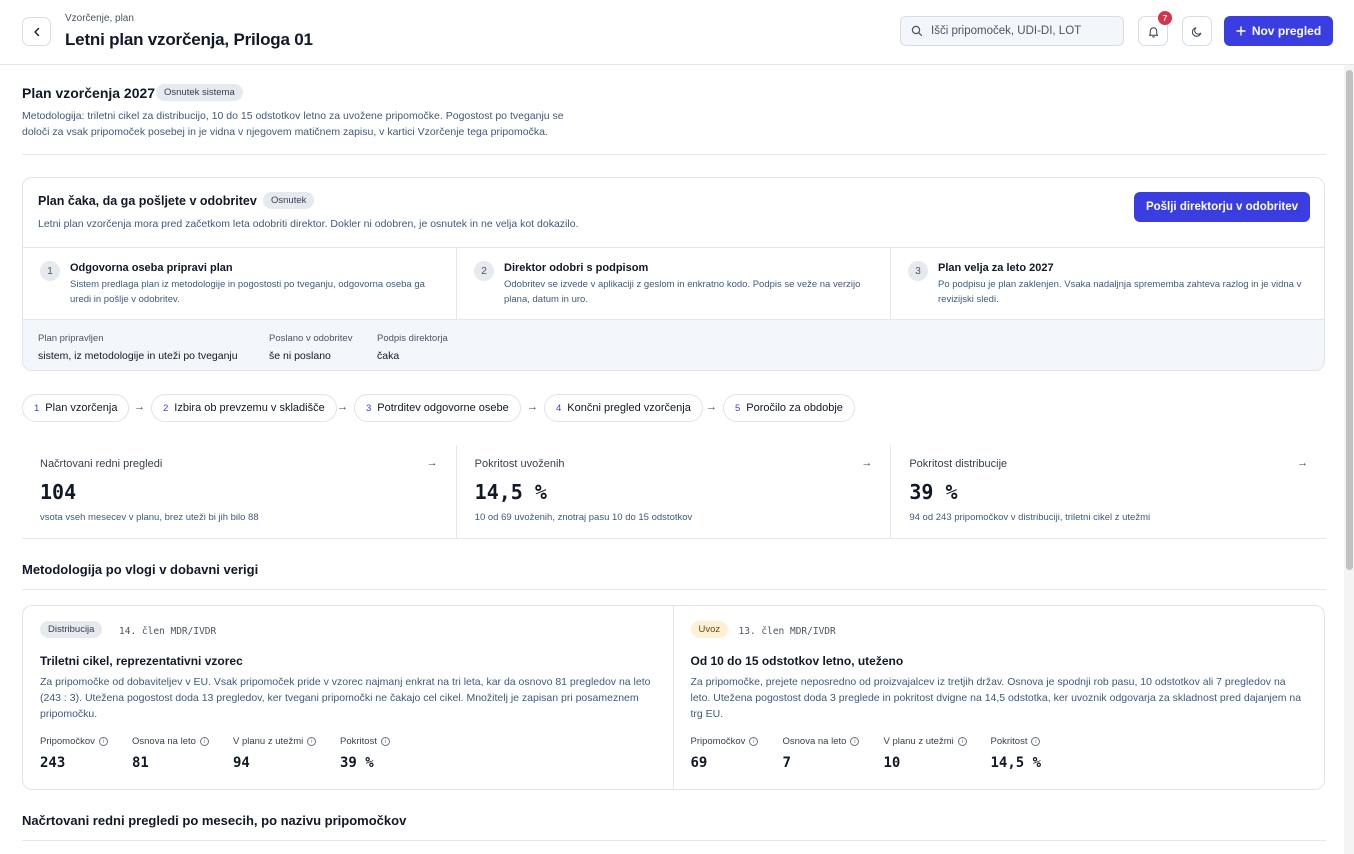  What do you see at coordinates (50, 271) in the screenshot?
I see `step-number: 1` at bounding box center [50, 271].